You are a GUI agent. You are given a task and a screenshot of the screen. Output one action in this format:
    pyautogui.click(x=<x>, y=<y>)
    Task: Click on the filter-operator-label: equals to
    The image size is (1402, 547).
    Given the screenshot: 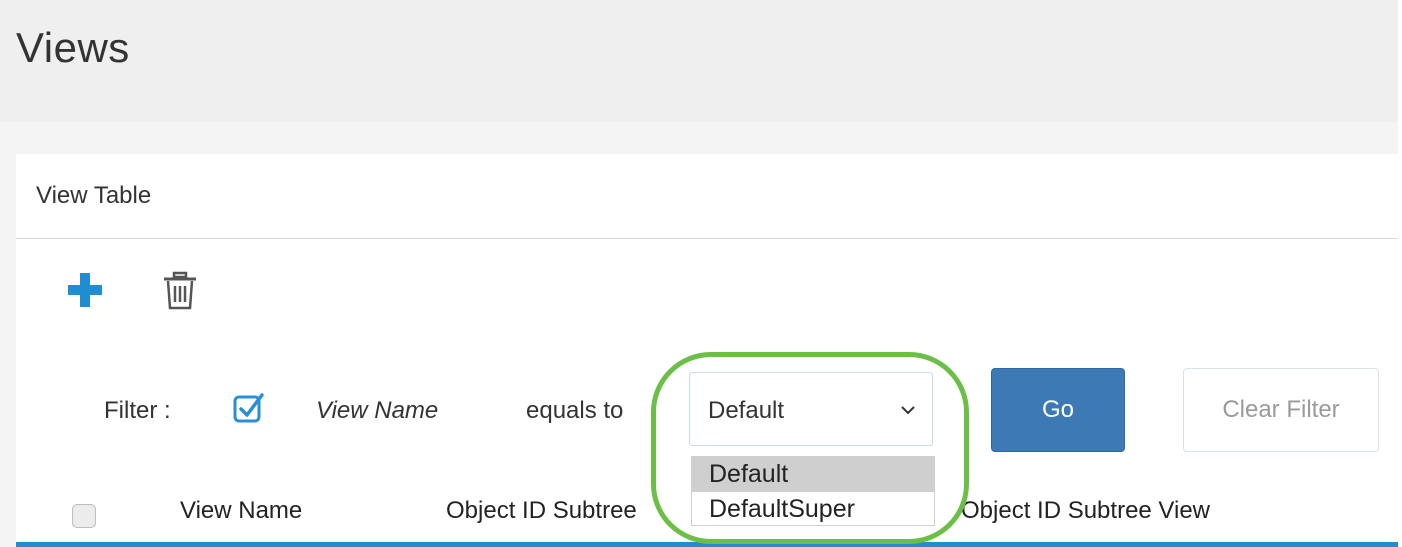 What is the action you would take?
    pyautogui.click(x=575, y=410)
    